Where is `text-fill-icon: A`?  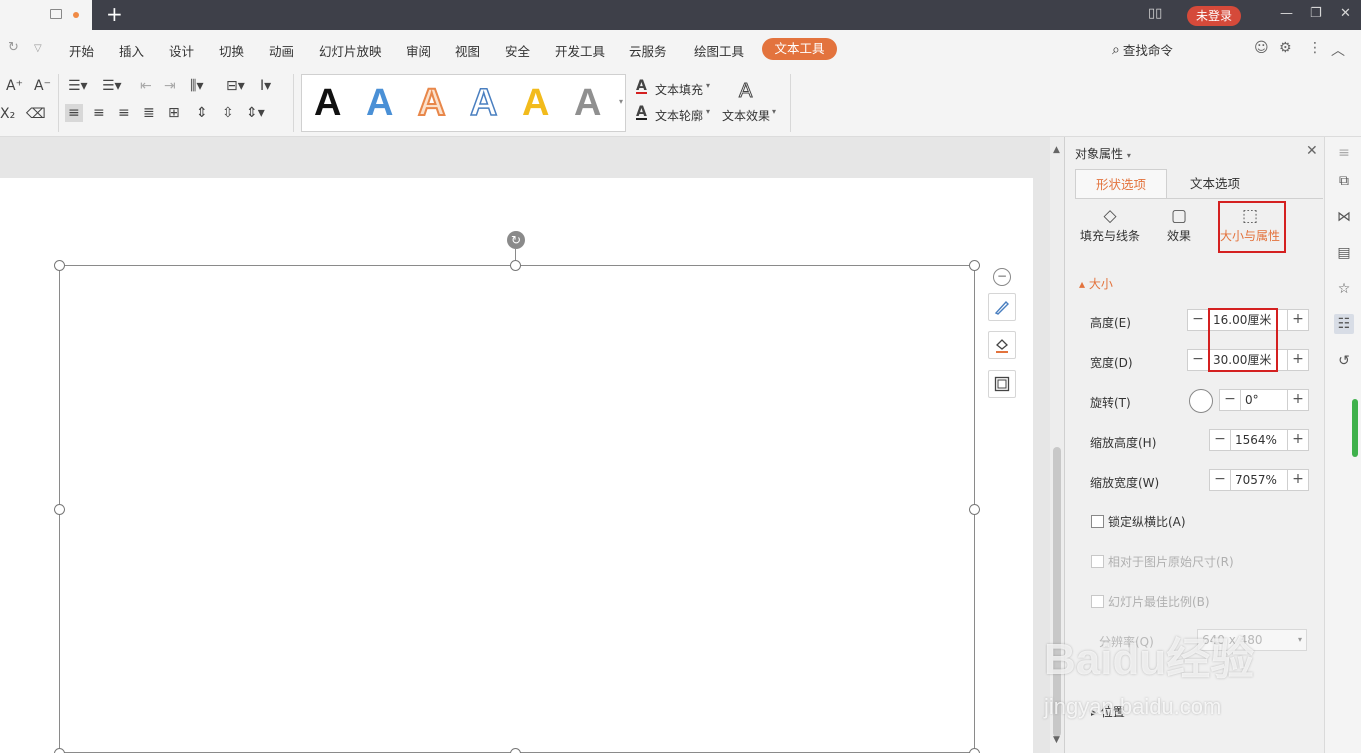
text-fill-icon: A is located at coordinates (641, 86).